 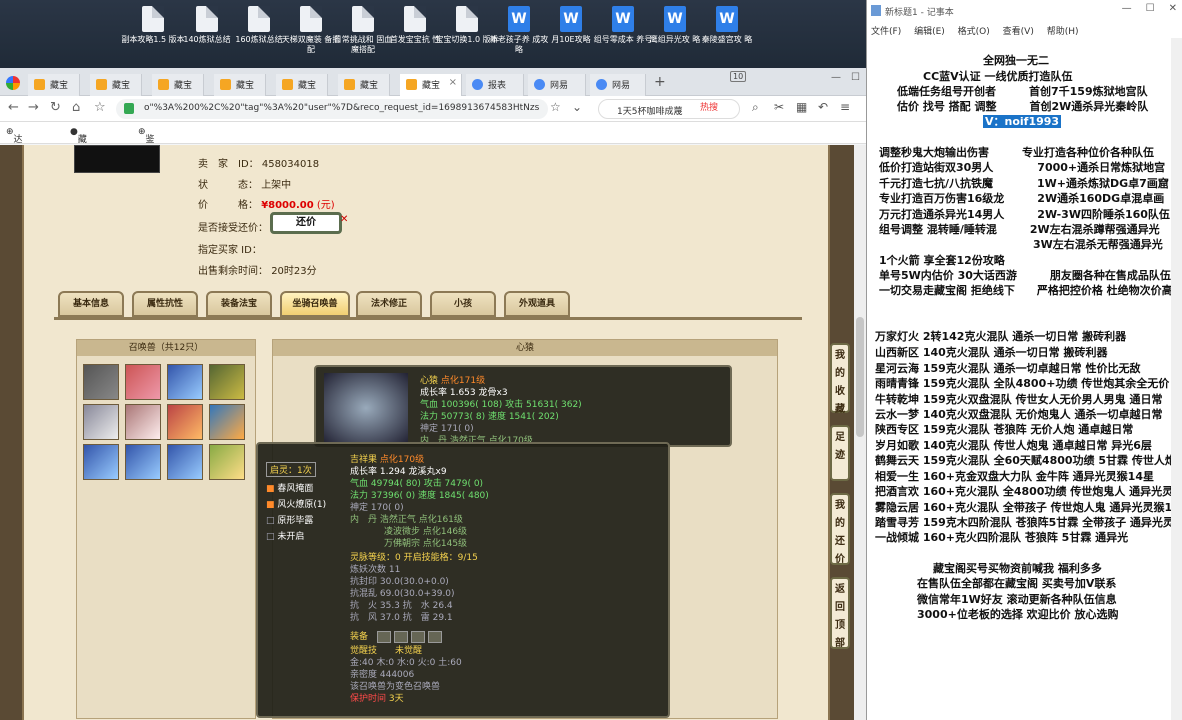 What do you see at coordinates (779, 107) in the screenshot?
I see `scissors-icon: ✂` at bounding box center [779, 107].